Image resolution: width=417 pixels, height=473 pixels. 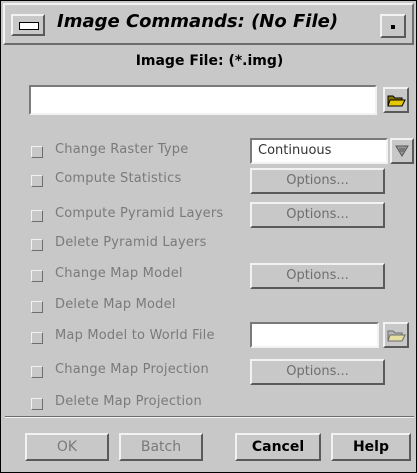 What do you see at coordinates (118, 178) in the screenshot?
I see `compute-statistics-label: Compute Statistics` at bounding box center [118, 178].